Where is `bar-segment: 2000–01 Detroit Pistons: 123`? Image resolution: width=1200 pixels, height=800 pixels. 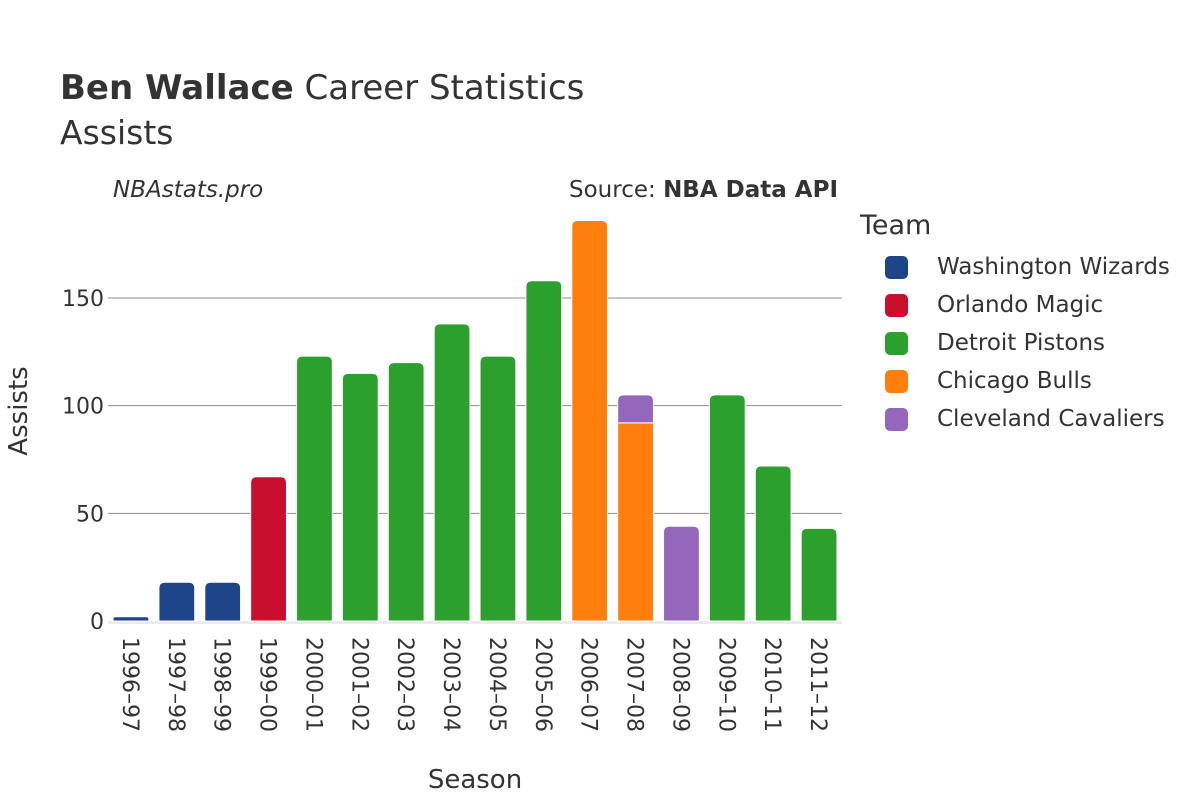 bar-segment: 2000–01 Detroit Pistons: 123 is located at coordinates (314, 488).